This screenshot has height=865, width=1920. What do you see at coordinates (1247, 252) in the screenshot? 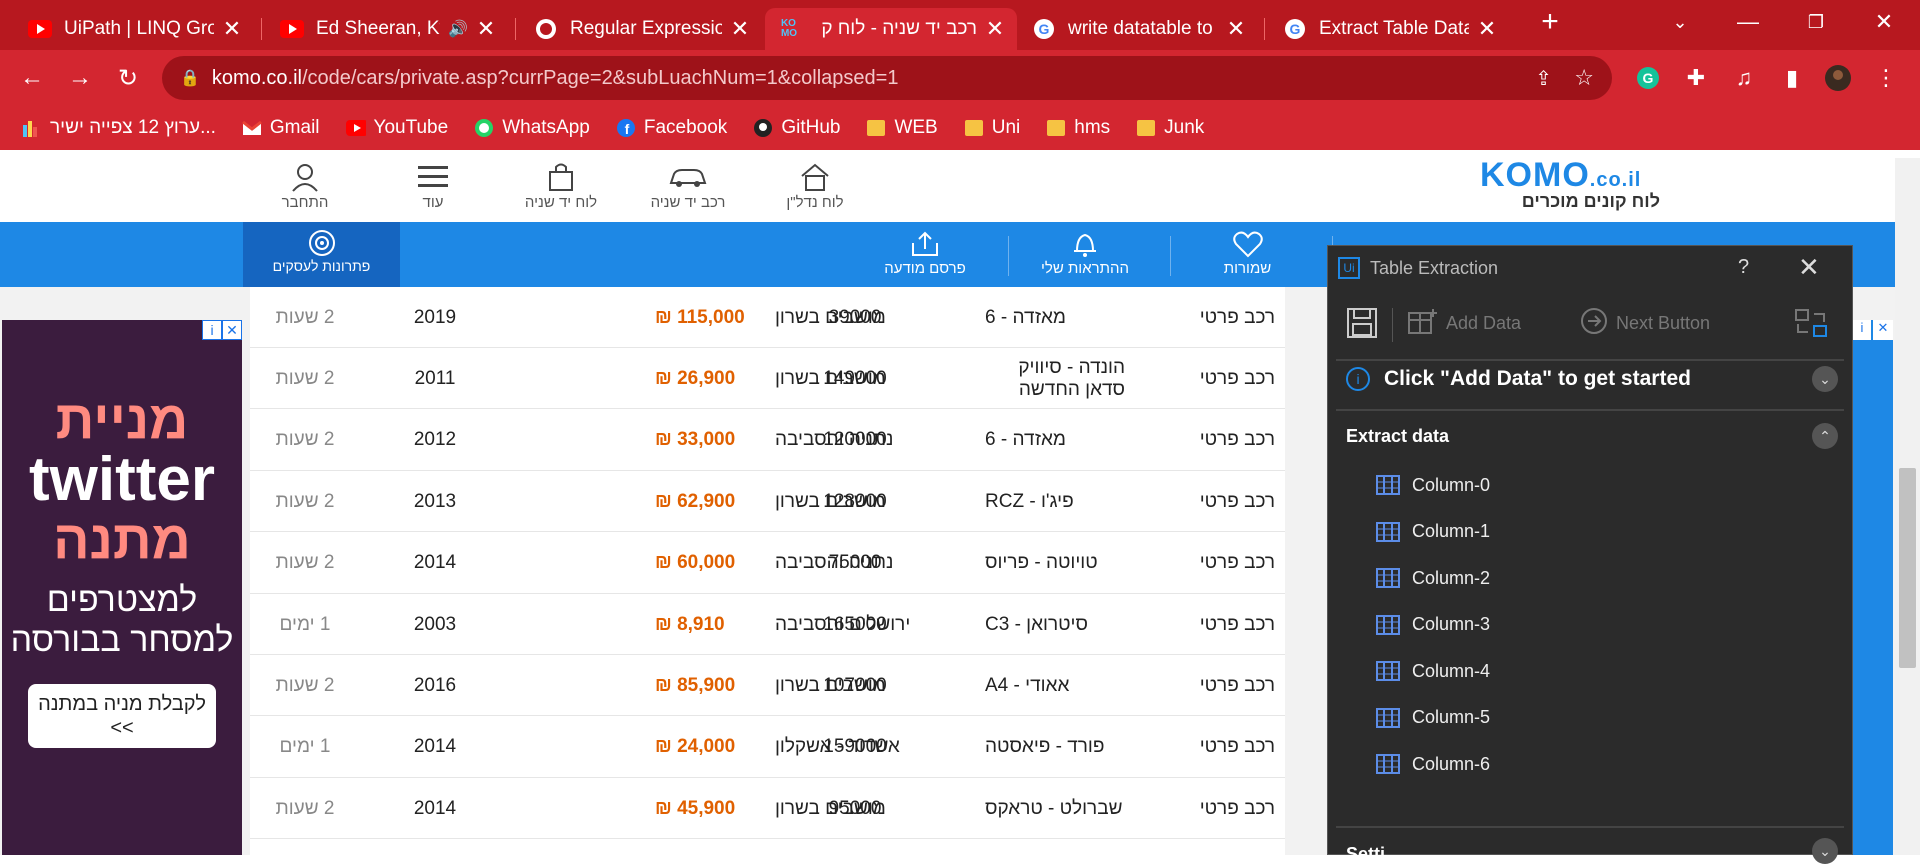
I see `saved-button: שמורות` at bounding box center [1247, 252].